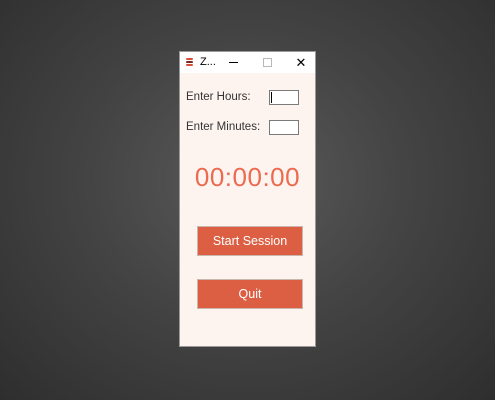 The image size is (495, 400). Describe the element at coordinates (189, 62) in the screenshot. I see `app-icon` at that location.